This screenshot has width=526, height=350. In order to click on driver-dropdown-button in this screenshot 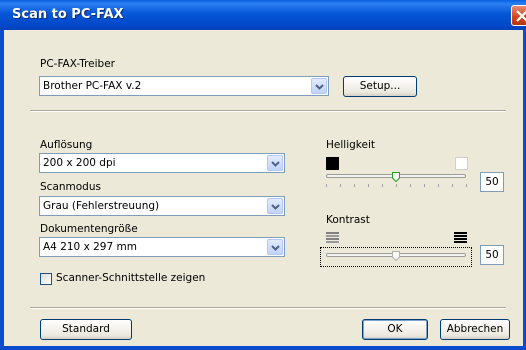, I will do `click(319, 86)`.